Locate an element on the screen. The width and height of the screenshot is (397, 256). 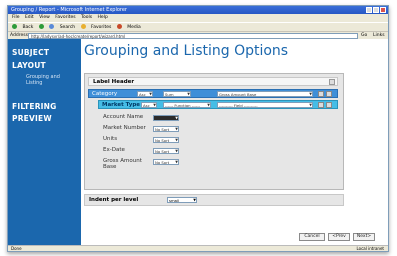
indent-label: Indent per level is located at coordinates (114, 200).